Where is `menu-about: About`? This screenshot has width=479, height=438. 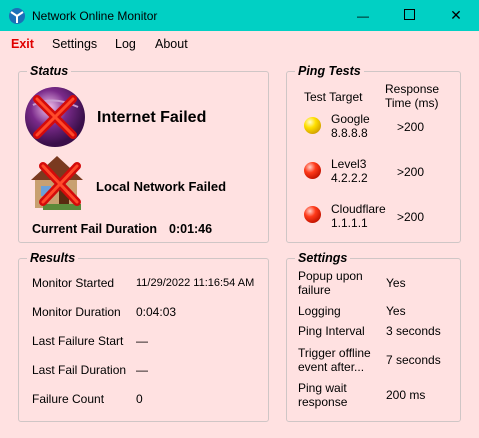 menu-about: About is located at coordinates (171, 44).